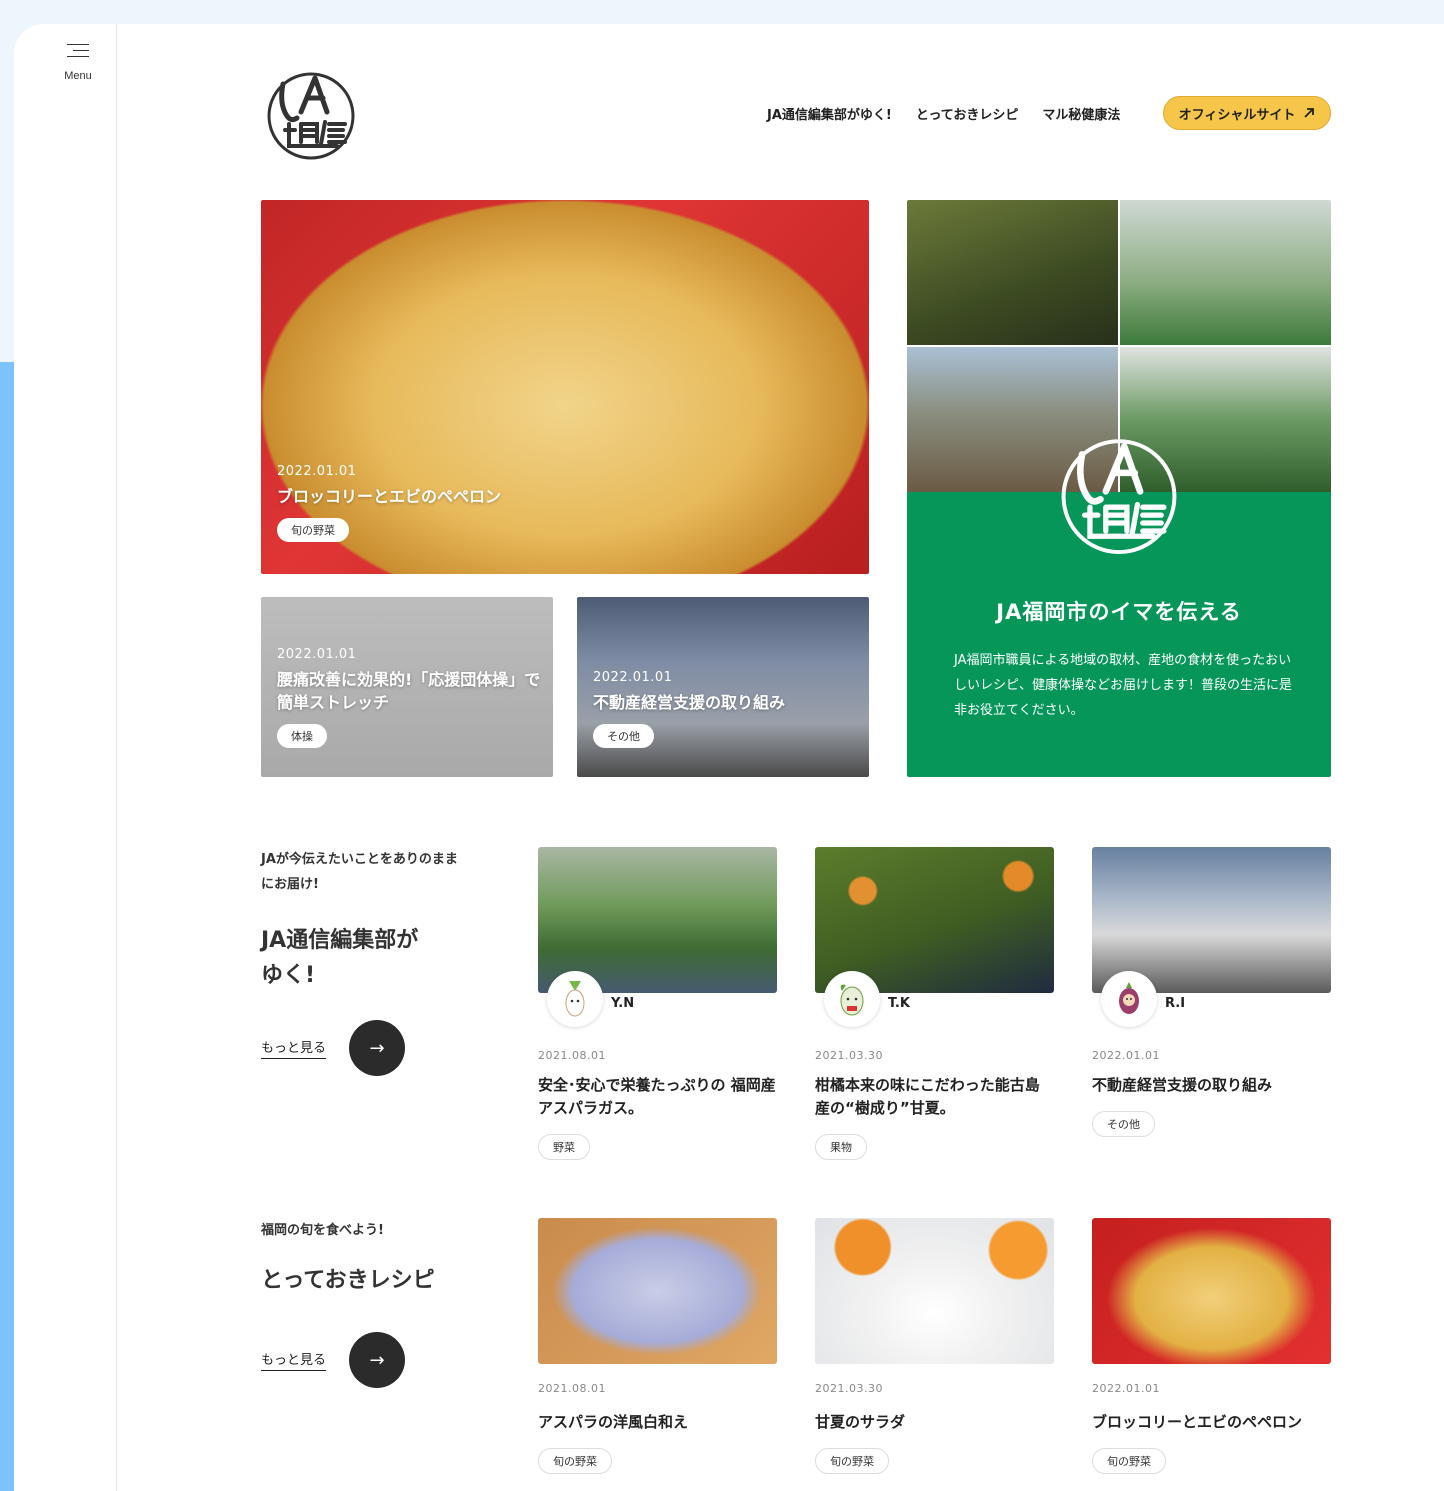 This screenshot has height=1491, width=1444. I want to click on recipe-title: 甘夏のサラダ, so click(860, 1422).